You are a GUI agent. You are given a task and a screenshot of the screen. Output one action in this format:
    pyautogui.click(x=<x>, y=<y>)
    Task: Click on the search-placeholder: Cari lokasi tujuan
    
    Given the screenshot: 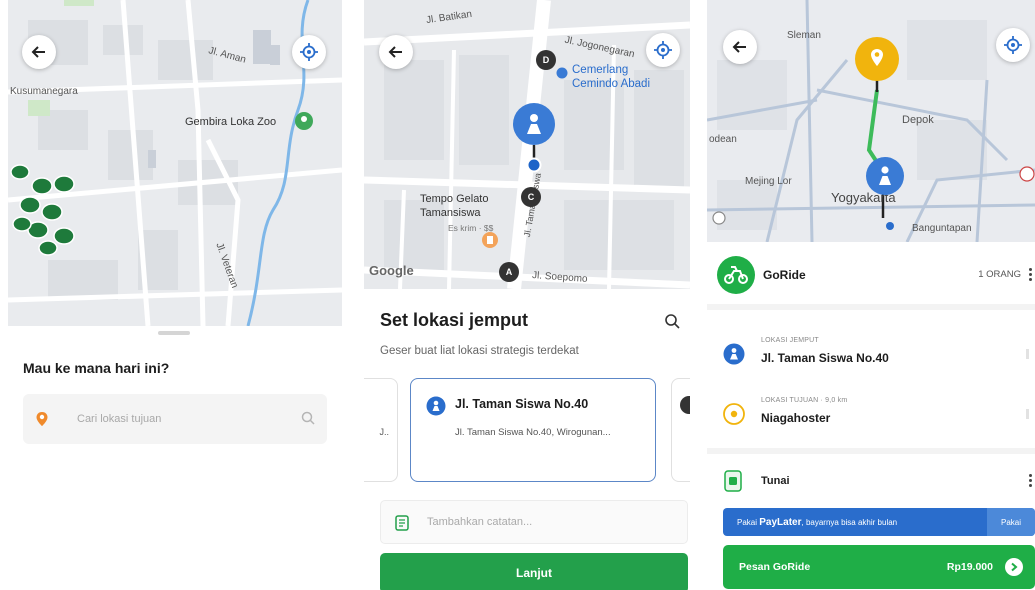 What is the action you would take?
    pyautogui.click(x=119, y=419)
    